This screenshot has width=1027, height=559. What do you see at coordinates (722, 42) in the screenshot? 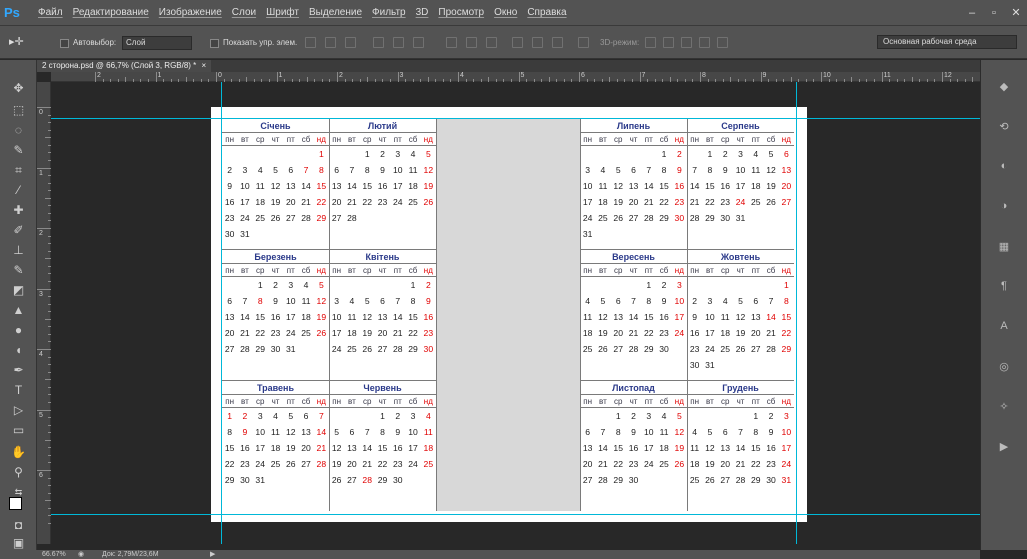
I see `scale-3d-icon` at bounding box center [722, 42].